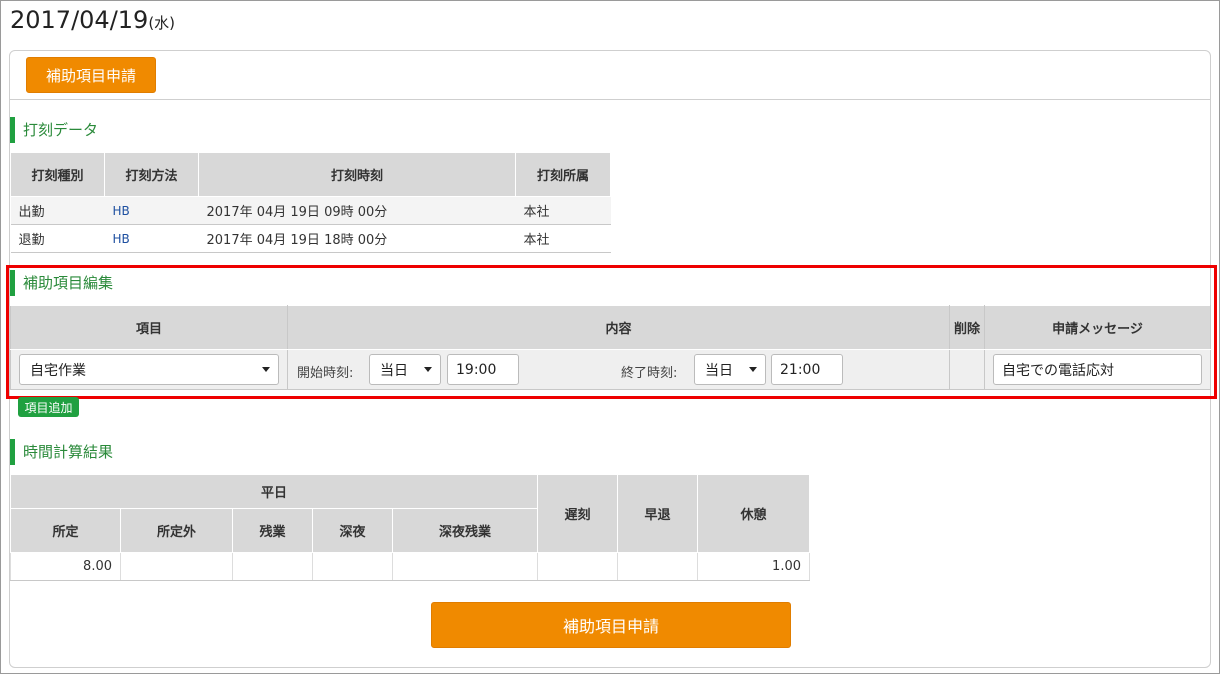 The image size is (1220, 674). Describe the element at coordinates (57, 238) in the screenshot. I see `stamp-type: 退勤` at that location.